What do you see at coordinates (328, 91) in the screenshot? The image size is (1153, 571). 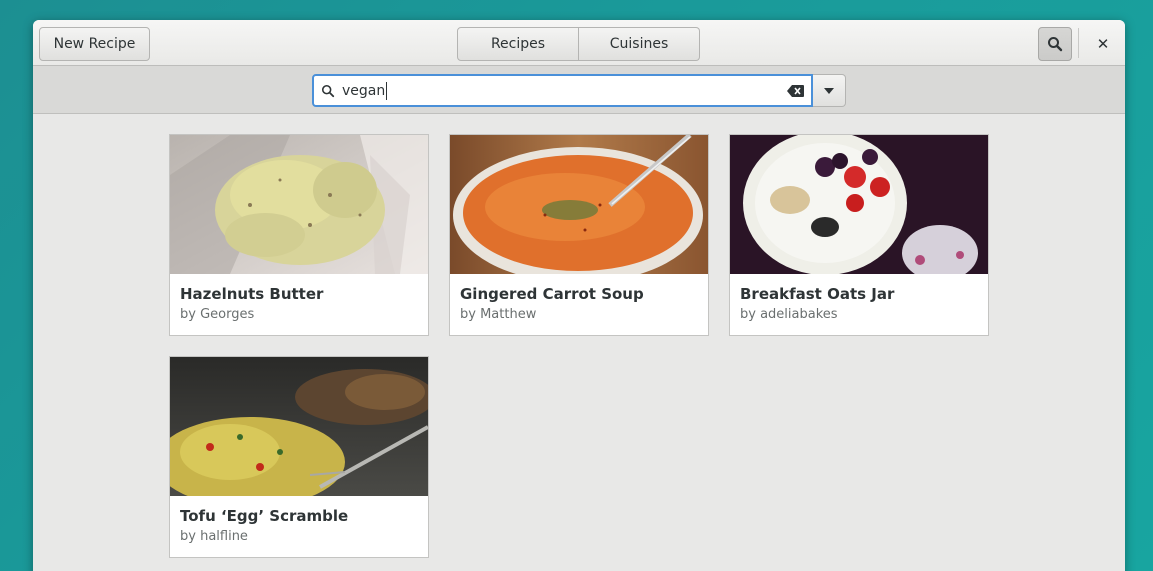 I see `search-entry-icon` at bounding box center [328, 91].